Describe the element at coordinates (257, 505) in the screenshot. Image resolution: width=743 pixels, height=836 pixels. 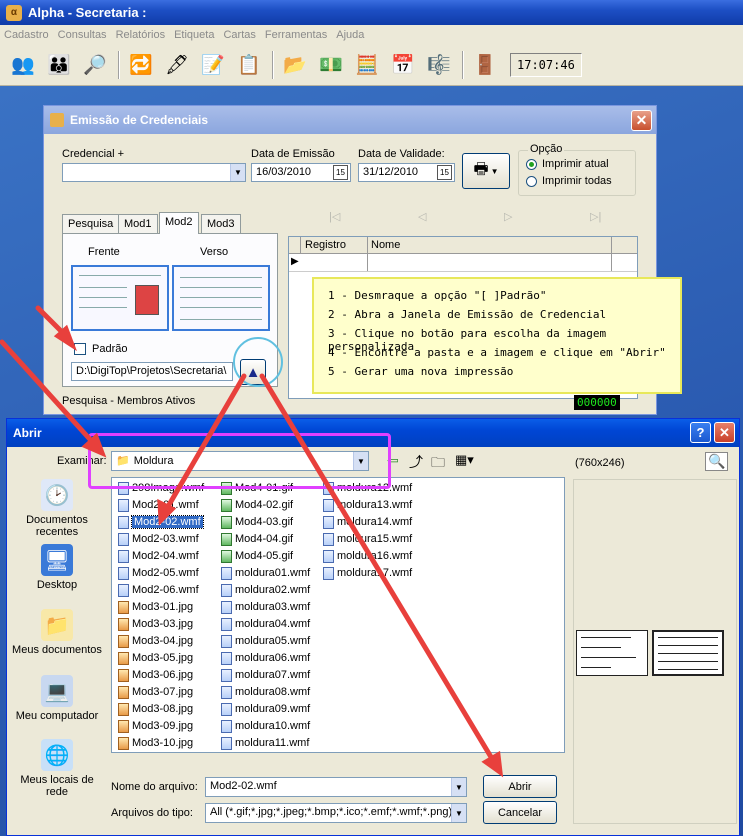
I see `file-item: Mod4-02.gif` at that location.